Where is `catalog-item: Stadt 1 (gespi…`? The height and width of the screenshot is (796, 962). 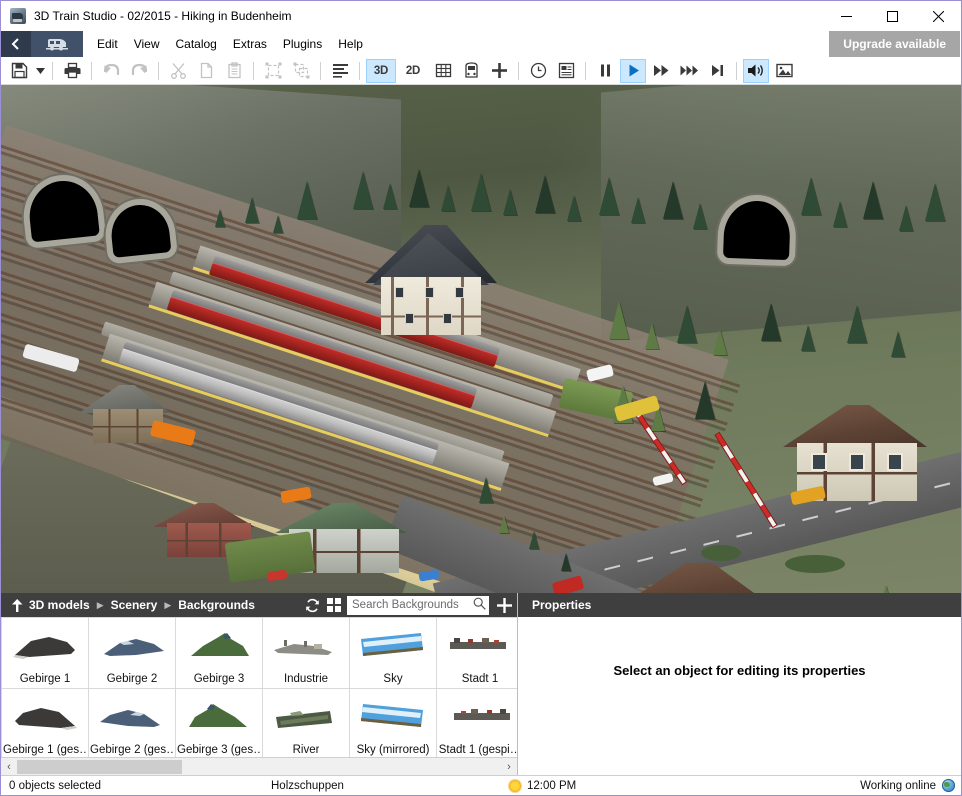 catalog-item: Stadt 1 (gespi… is located at coordinates (477, 723).